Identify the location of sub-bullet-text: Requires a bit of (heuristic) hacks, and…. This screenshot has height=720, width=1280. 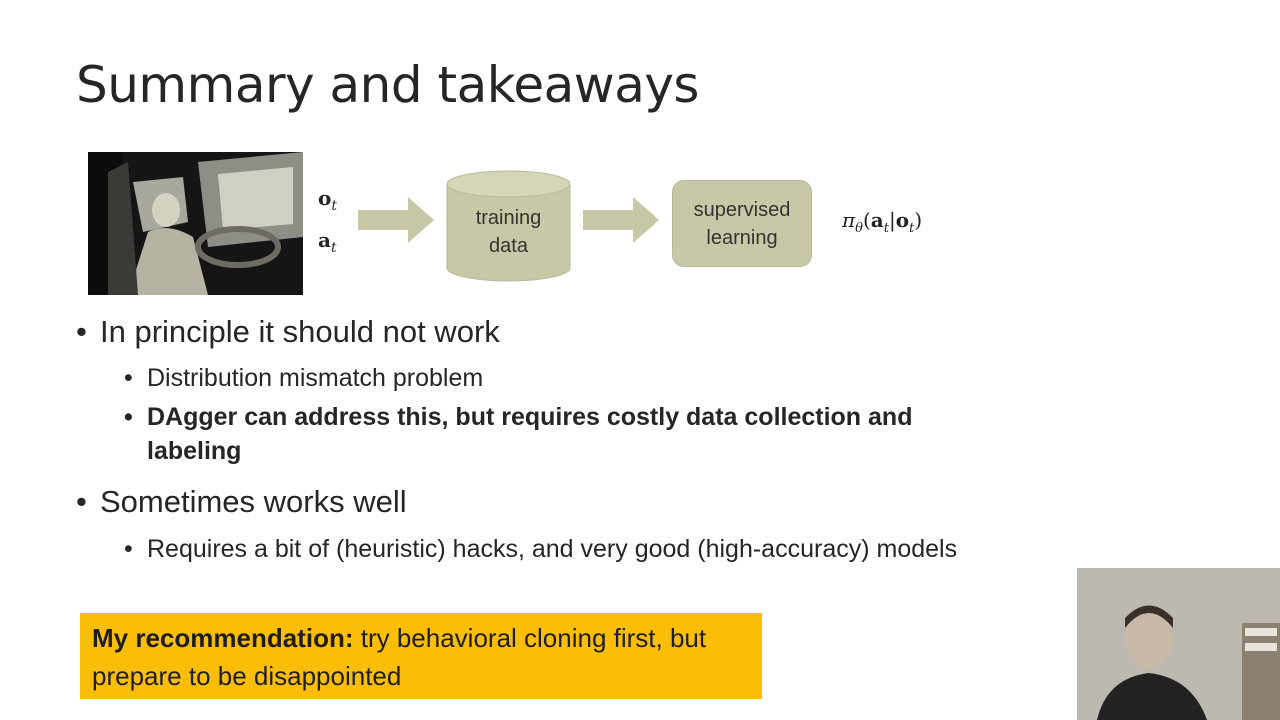
(552, 549).